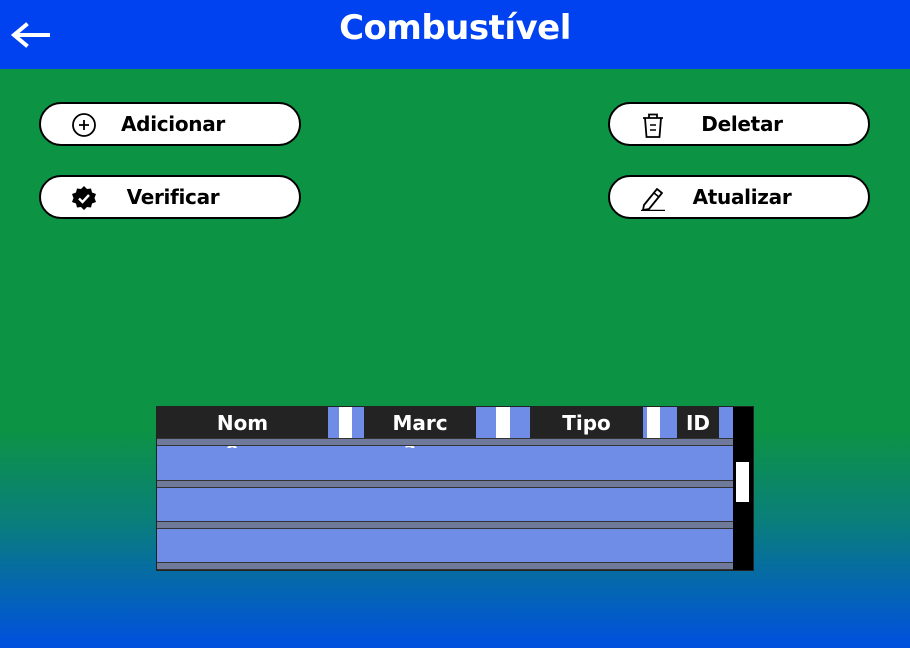 The image size is (910, 648). I want to click on page-title: Combustível, so click(455, 28).